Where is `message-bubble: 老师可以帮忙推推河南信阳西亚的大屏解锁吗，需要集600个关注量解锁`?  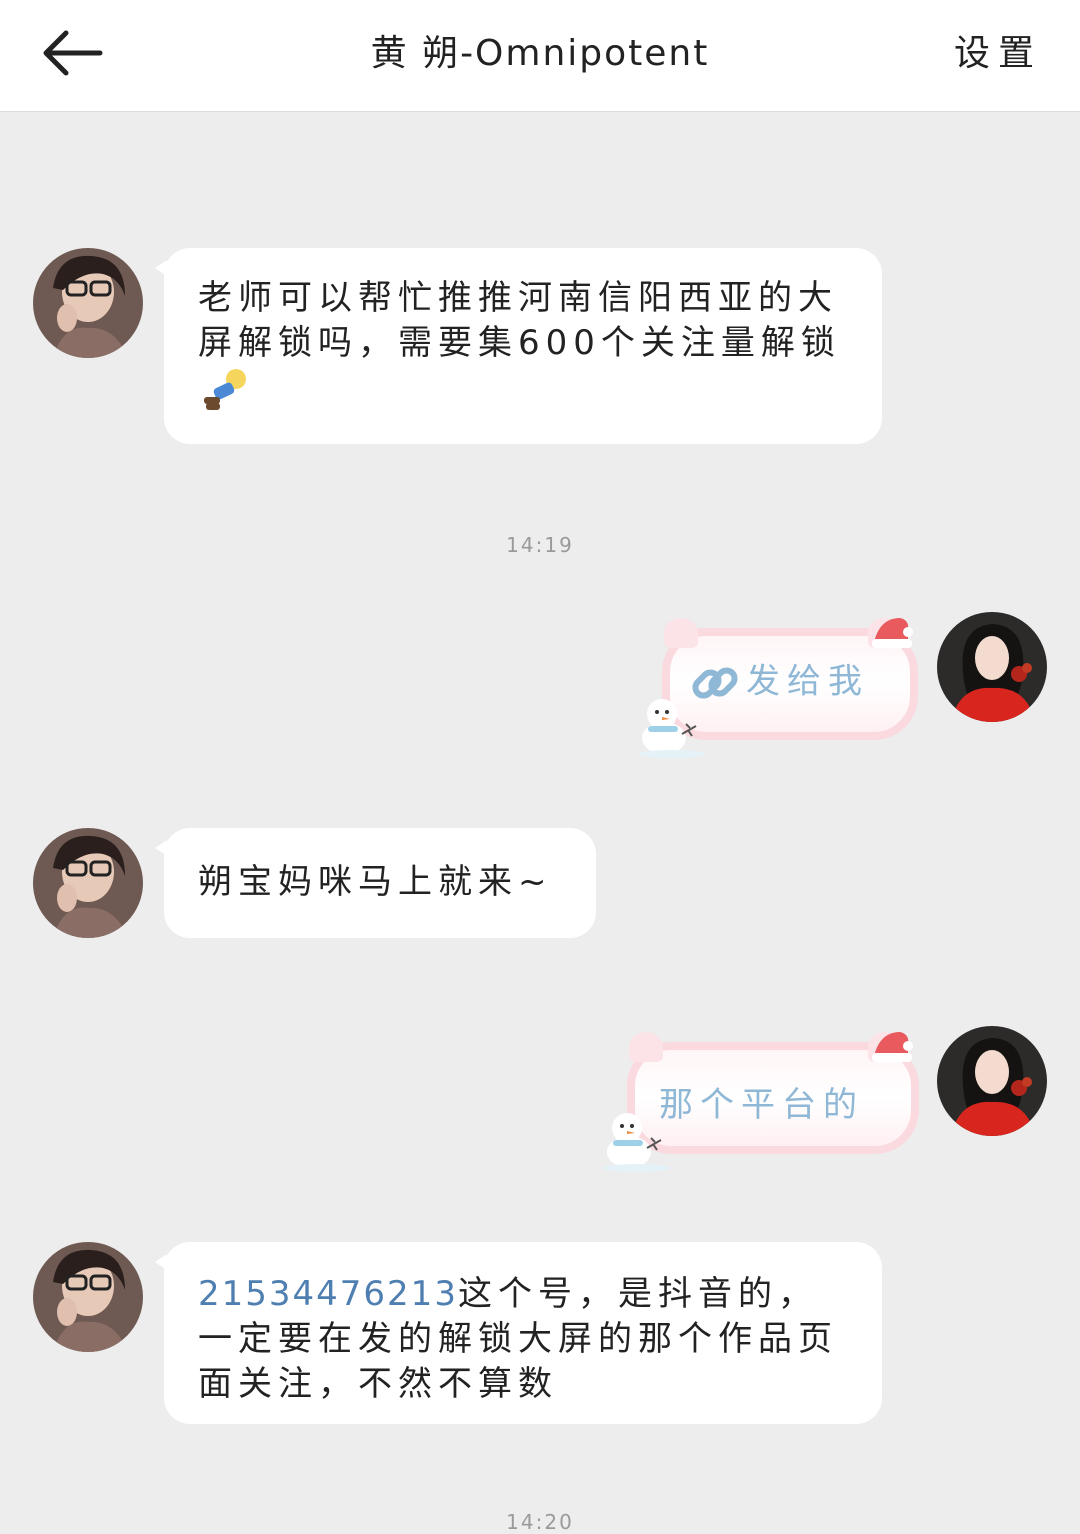 message-bubble: 老师可以帮忙推推河南信阳西亚的大屏解锁吗，需要集600个关注量解锁 is located at coordinates (518, 346).